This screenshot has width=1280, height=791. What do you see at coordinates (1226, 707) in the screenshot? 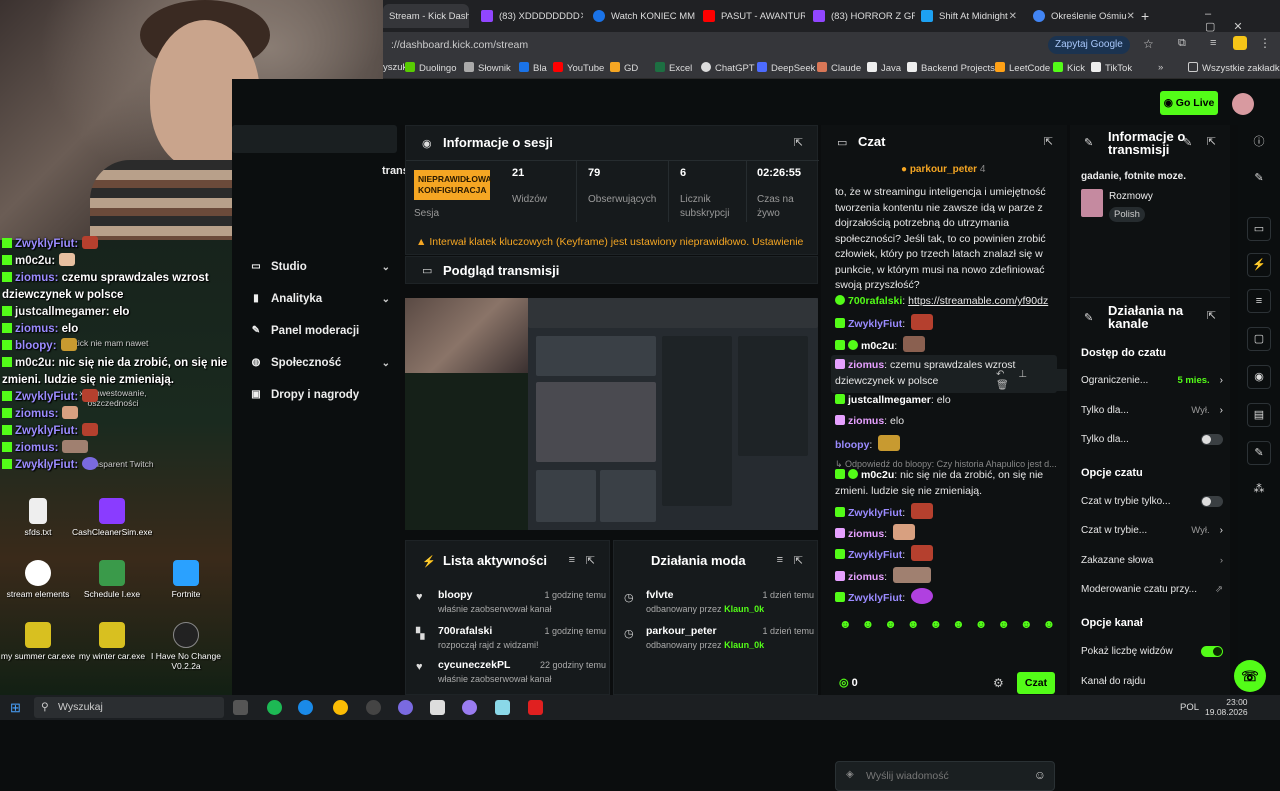
I see `clock: 23:00 19.08.2026` at bounding box center [1226, 707].